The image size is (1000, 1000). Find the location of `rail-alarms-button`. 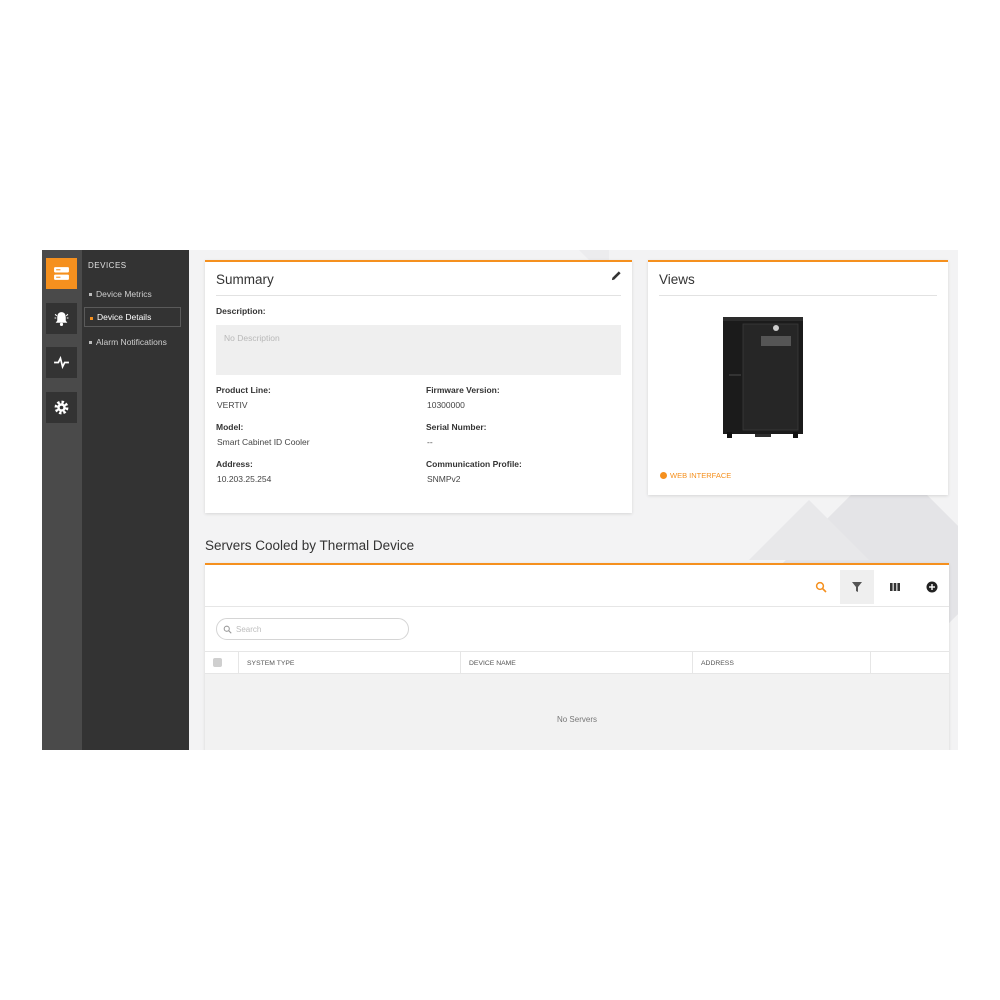

rail-alarms-button is located at coordinates (61, 318).